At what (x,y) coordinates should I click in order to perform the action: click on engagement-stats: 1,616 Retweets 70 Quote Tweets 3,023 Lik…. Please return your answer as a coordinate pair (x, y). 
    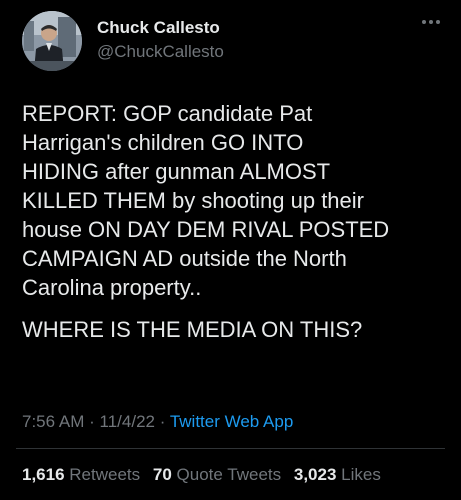
    Looking at the image, I should click on (205, 475).